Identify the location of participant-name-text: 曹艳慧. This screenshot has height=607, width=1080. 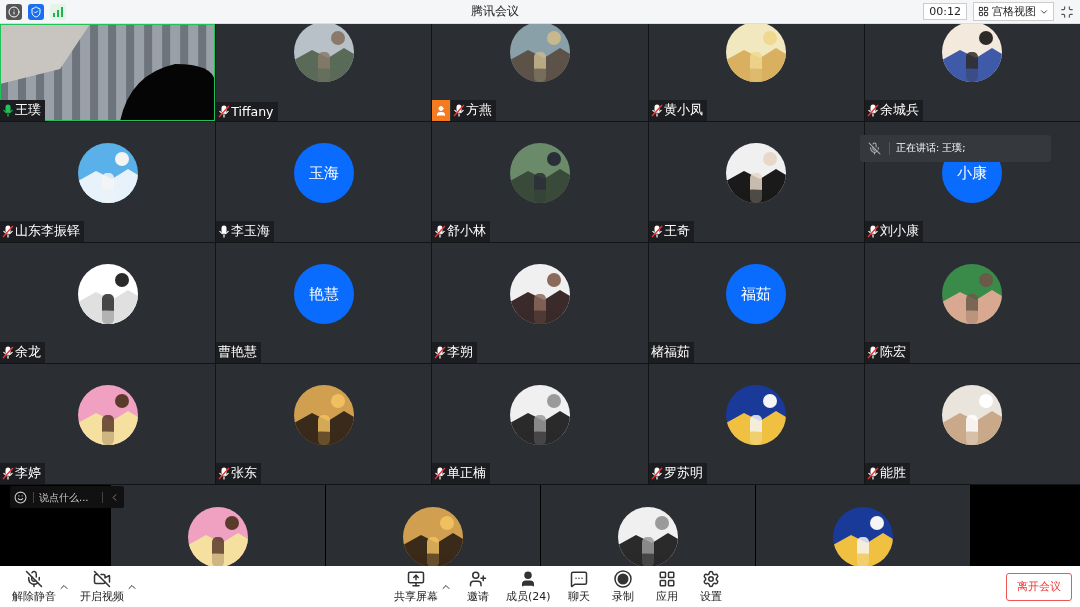
(238, 352).